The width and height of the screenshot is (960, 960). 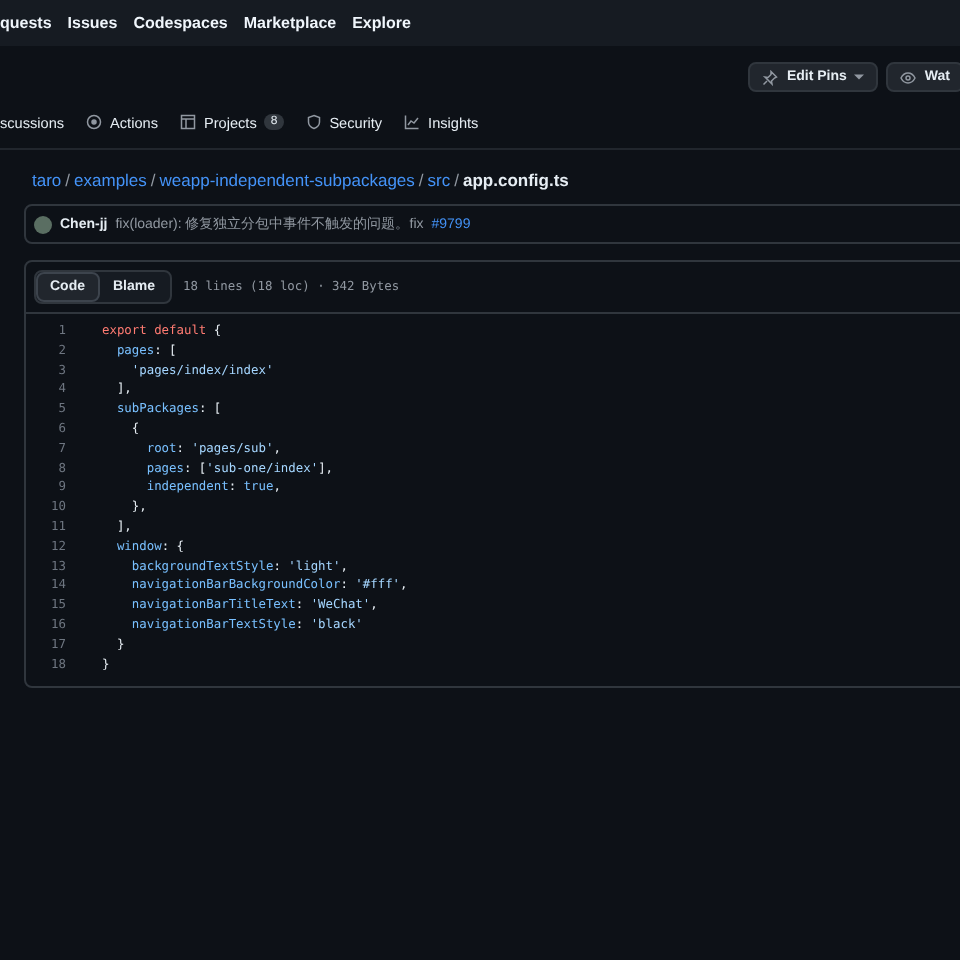 What do you see at coordinates (110, 180) in the screenshot?
I see `breadcrumb-link: examples` at bounding box center [110, 180].